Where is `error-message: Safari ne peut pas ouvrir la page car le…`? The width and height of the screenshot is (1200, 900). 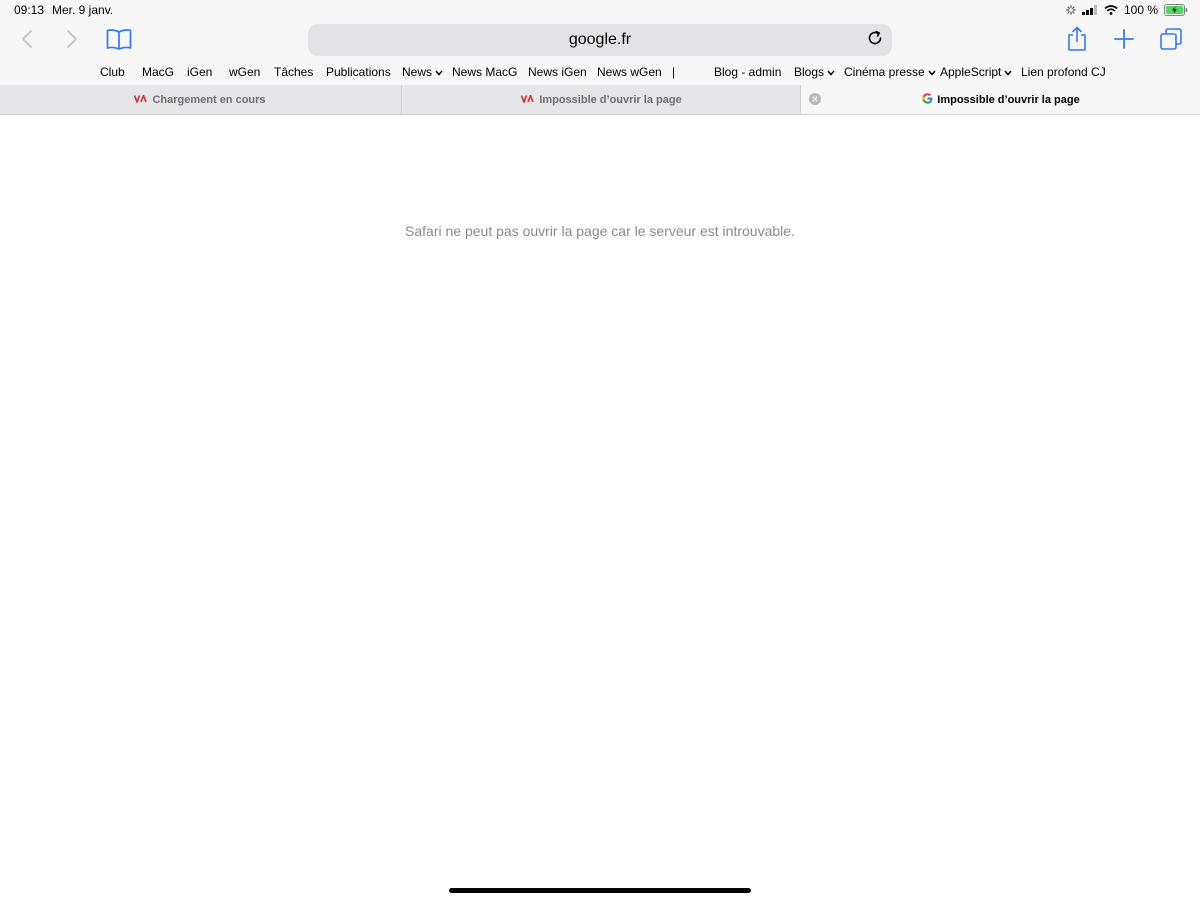 error-message: Safari ne peut pas ouvrir la page car le… is located at coordinates (600, 231).